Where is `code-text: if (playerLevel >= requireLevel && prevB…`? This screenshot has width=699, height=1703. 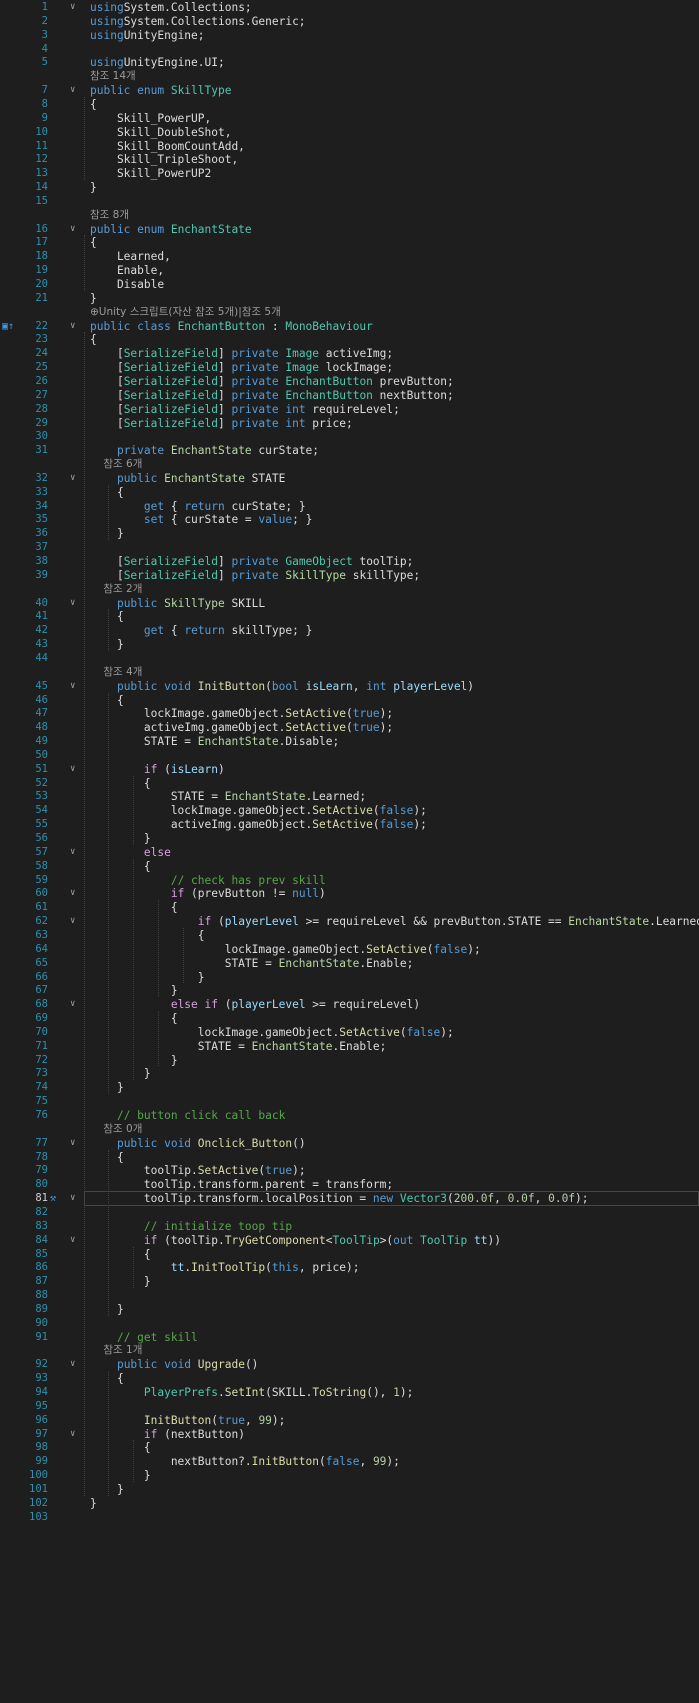
code-text: if (playerLevel >= requireLevel && prevB… is located at coordinates (394, 921).